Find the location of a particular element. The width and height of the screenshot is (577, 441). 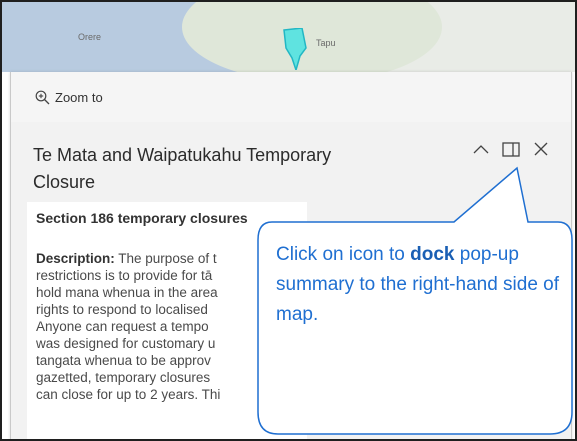

description-line: was designed for customary u is located at coordinates (126, 343).